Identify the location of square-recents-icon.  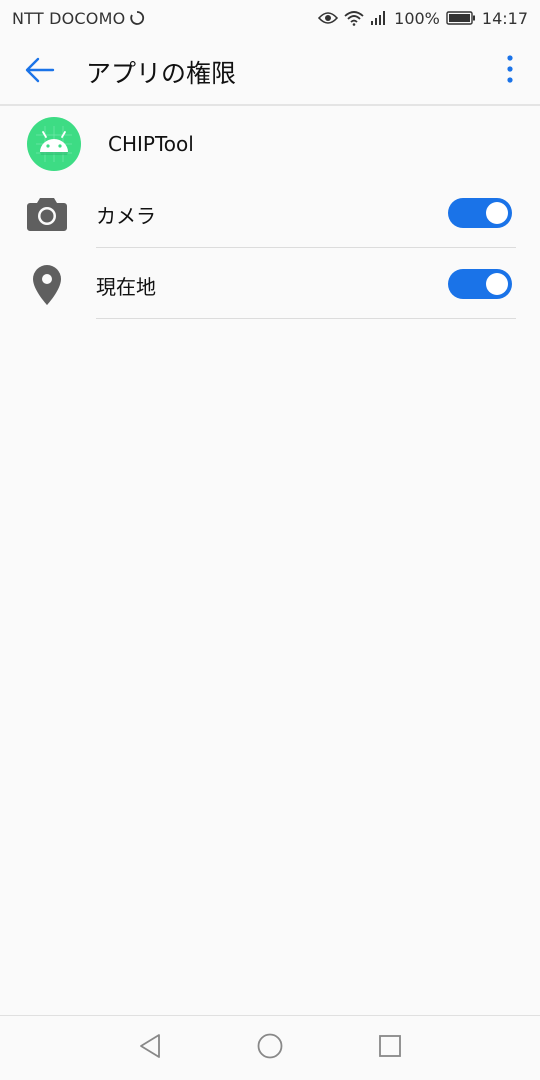
(390, 1048).